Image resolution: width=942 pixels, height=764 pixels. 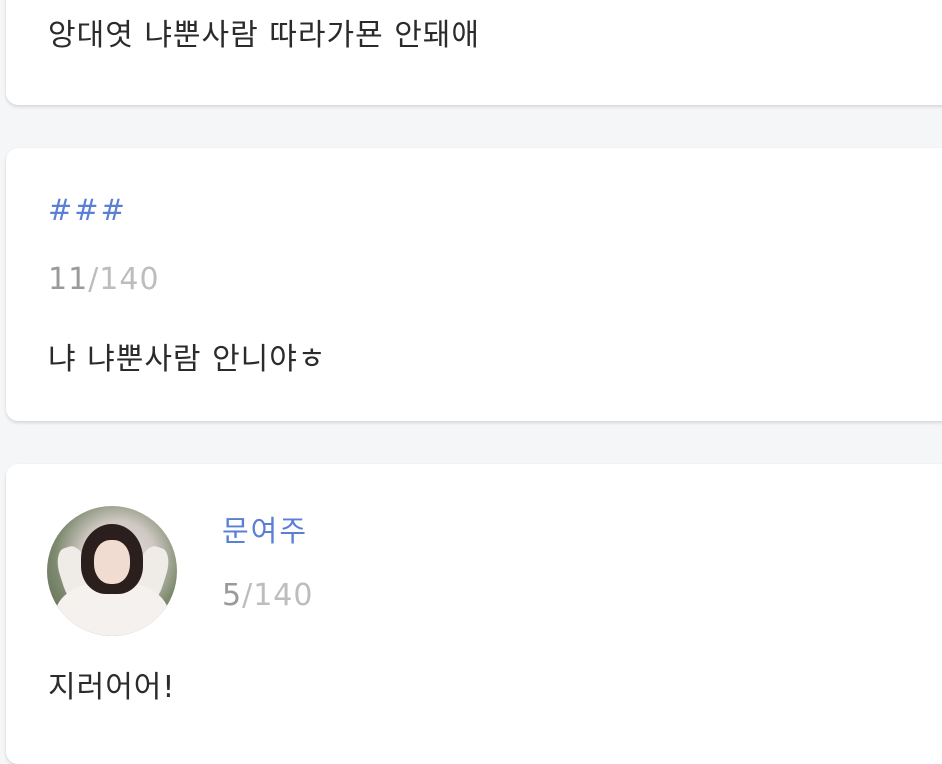 What do you see at coordinates (68, 279) in the screenshot?
I see `char-count-current: 11` at bounding box center [68, 279].